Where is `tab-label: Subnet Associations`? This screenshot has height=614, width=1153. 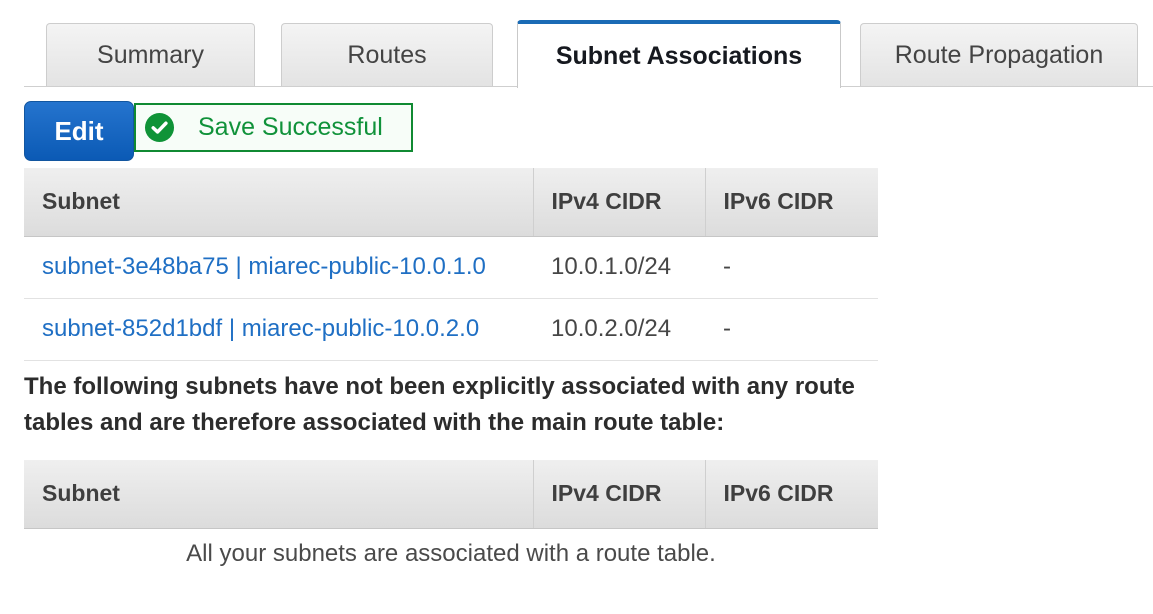
tab-label: Subnet Associations is located at coordinates (679, 55).